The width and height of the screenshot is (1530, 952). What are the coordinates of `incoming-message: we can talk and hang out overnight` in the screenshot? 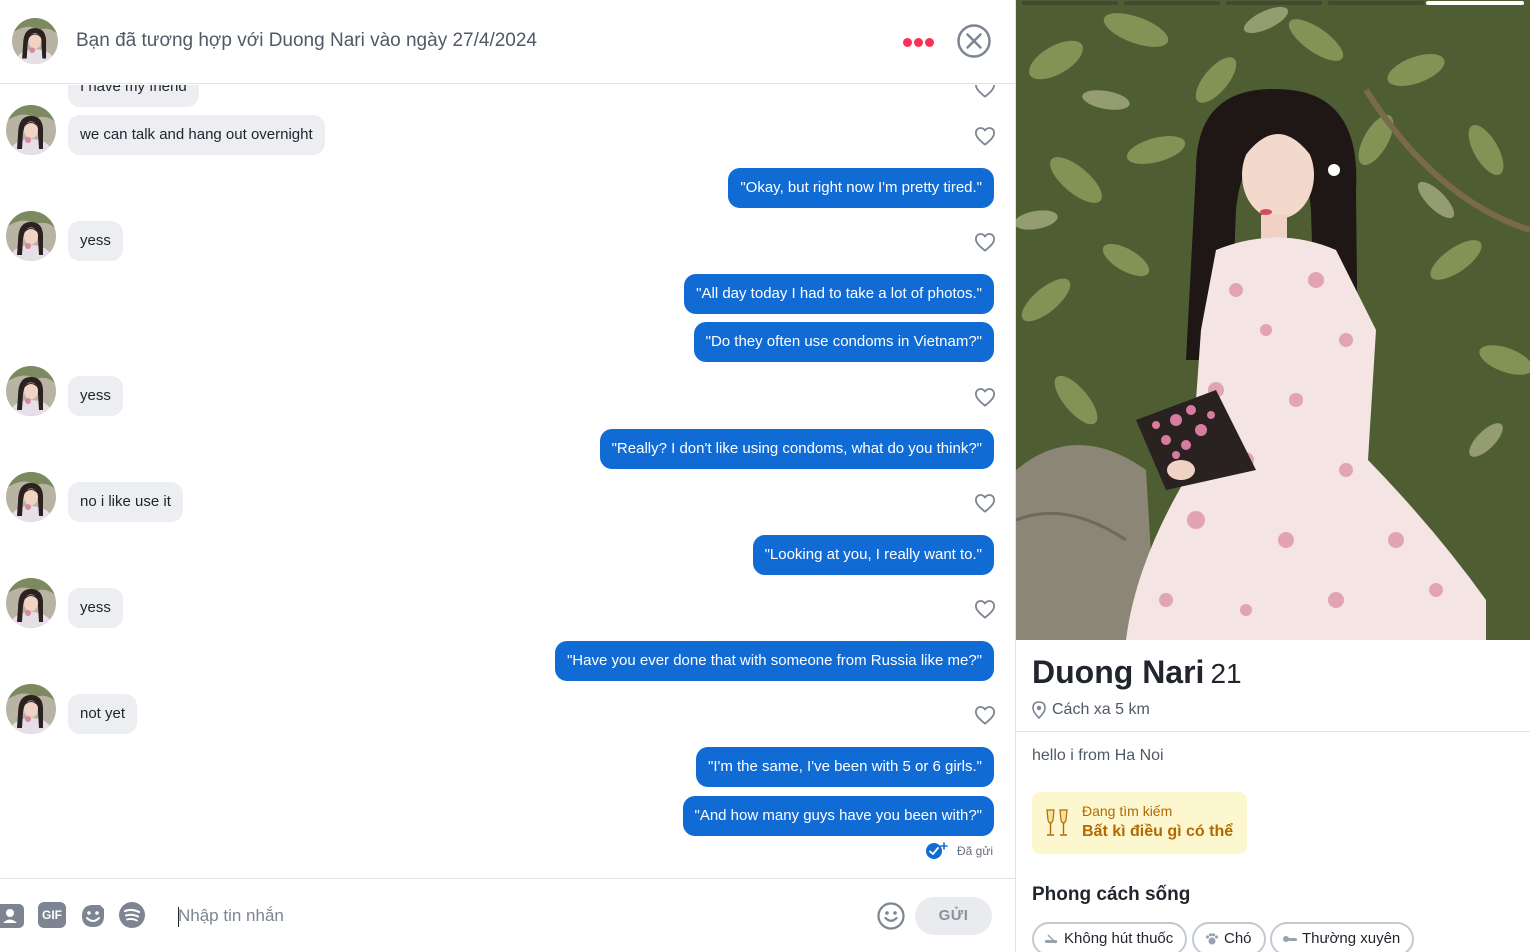 It's located at (196, 135).